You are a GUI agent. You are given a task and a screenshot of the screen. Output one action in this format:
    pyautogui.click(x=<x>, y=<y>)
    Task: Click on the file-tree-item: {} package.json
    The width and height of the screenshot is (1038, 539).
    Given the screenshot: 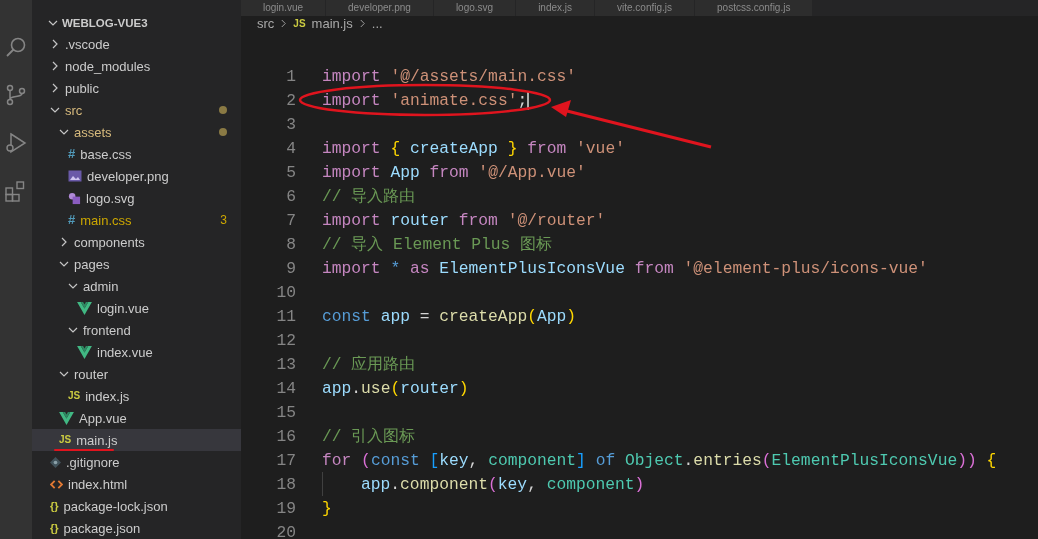 What is the action you would take?
    pyautogui.click(x=136, y=528)
    